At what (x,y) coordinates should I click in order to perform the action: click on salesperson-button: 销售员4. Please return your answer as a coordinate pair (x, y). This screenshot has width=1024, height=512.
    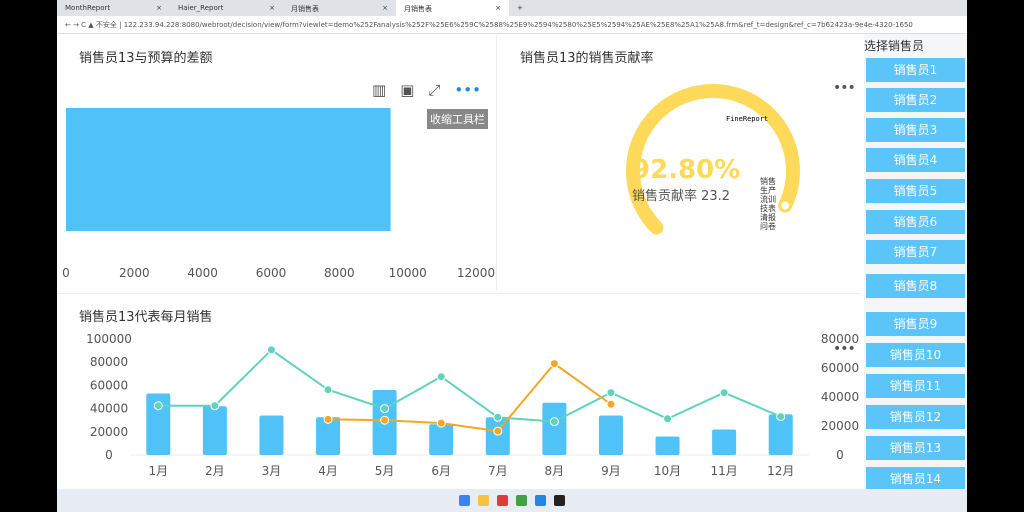
    Looking at the image, I should click on (915, 160).